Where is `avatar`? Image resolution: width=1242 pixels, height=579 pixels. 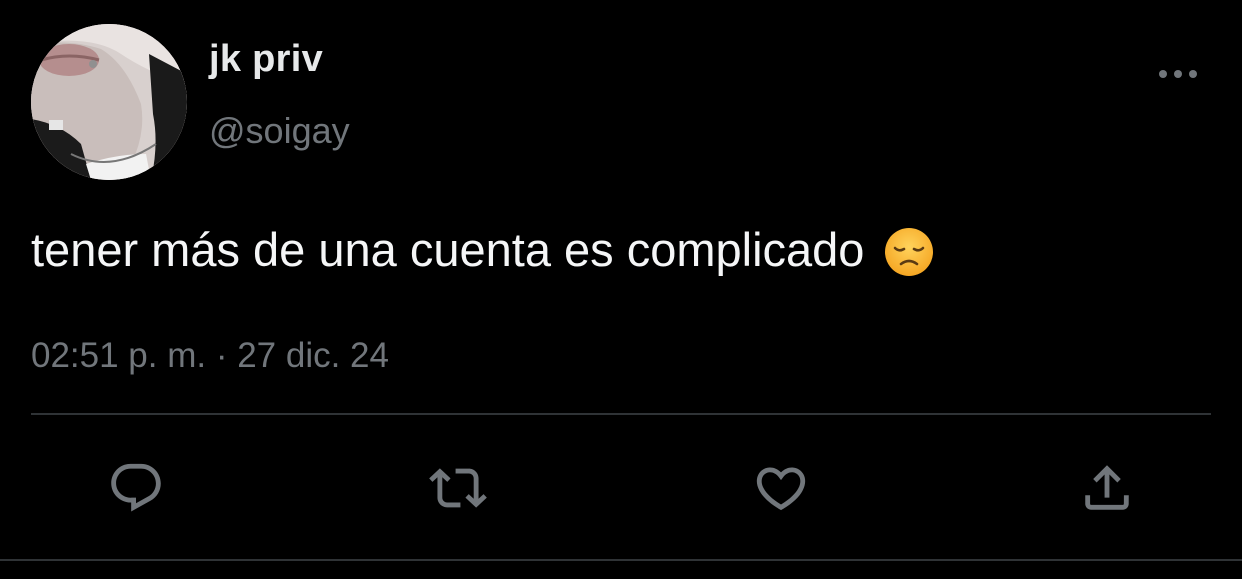
avatar is located at coordinates (109, 102).